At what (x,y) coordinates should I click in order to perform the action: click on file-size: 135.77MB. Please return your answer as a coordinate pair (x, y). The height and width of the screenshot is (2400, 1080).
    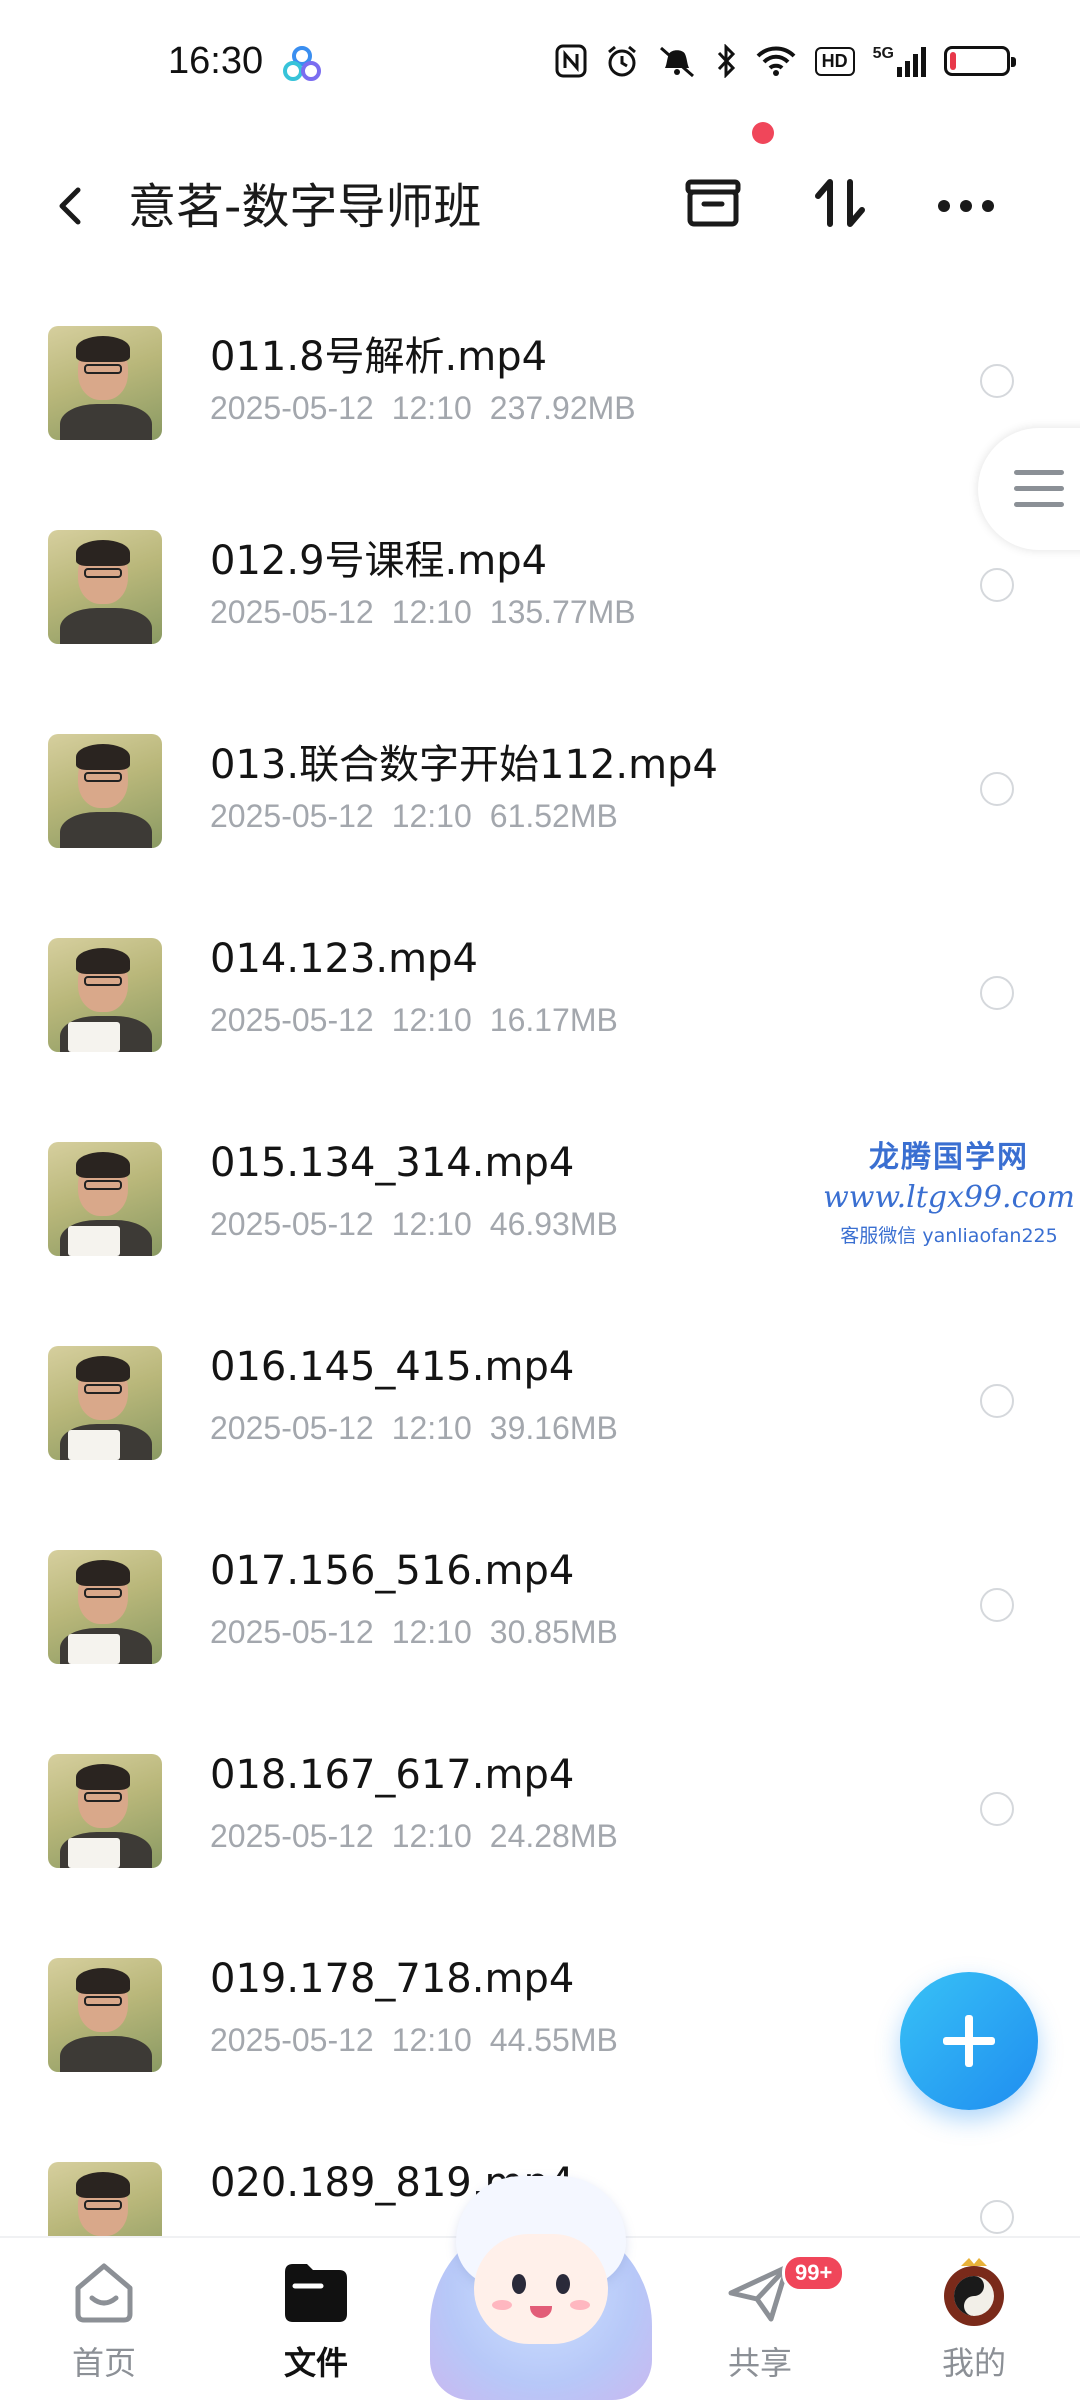
    Looking at the image, I should click on (562, 612).